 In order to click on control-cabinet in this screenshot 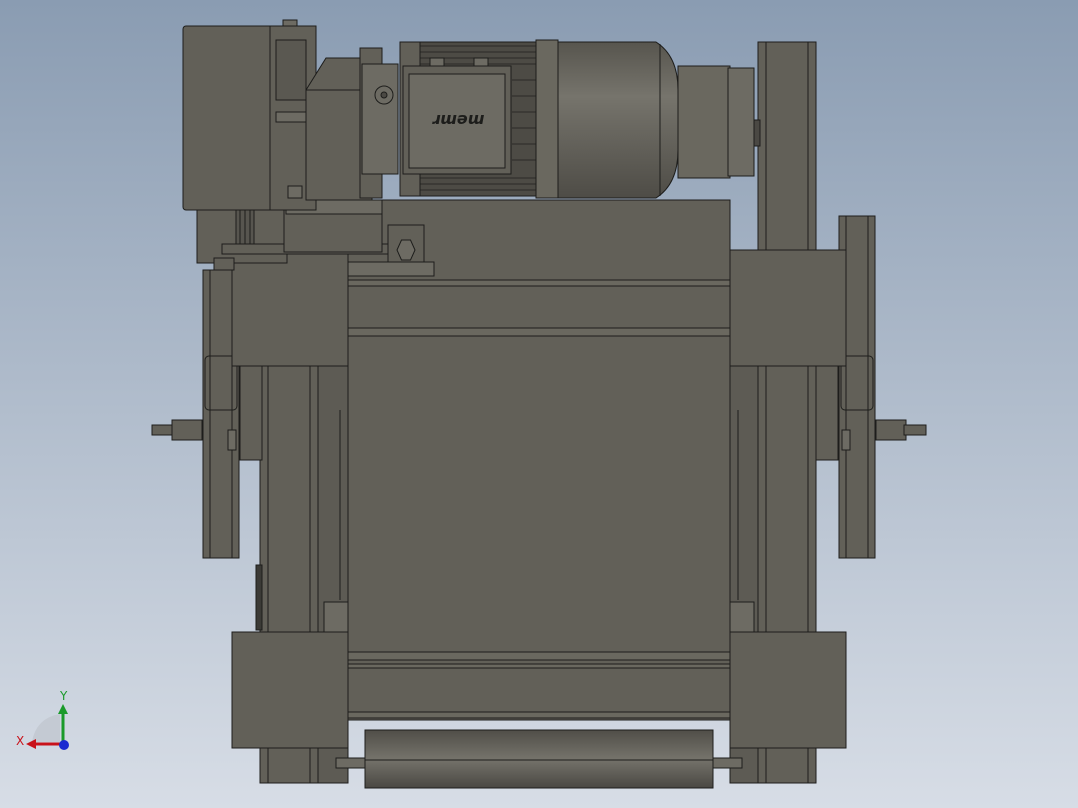, I will do `click(229, 118)`.